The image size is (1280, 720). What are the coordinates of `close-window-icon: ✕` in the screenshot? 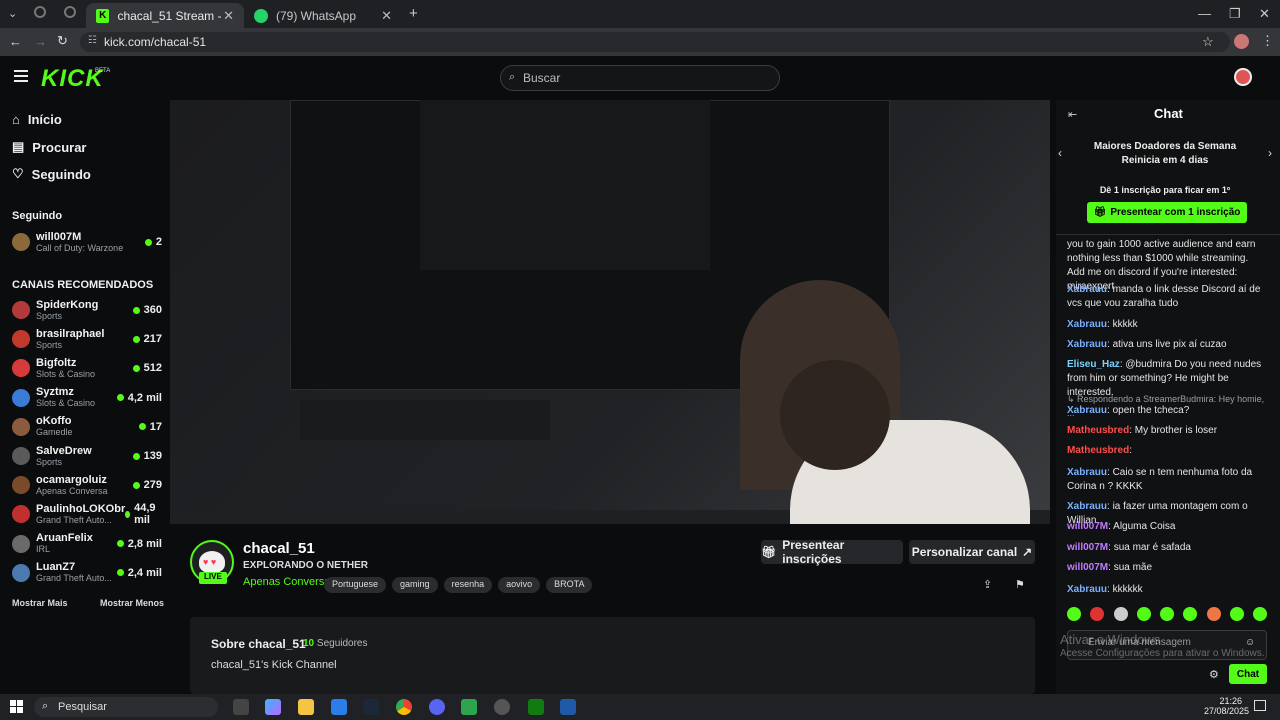 It's located at (1264, 14).